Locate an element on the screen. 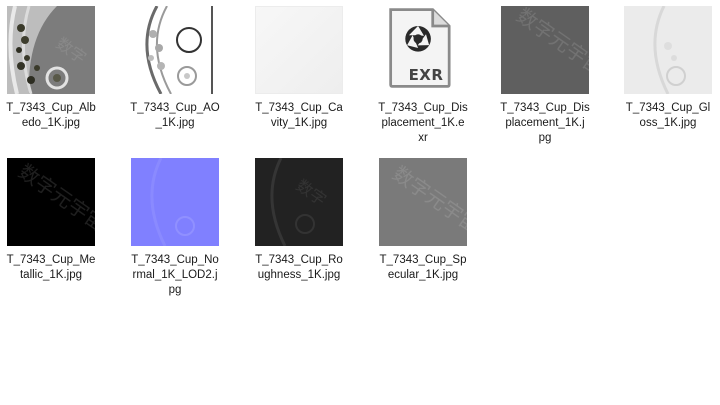  file-name-label: T_7343_Cup_Sp ecular_1K.jpg is located at coordinates (423, 267).